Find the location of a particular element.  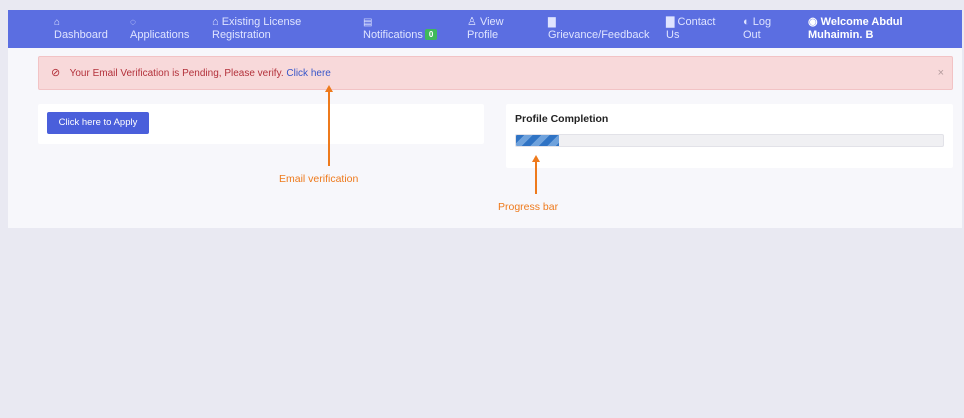

nav-view-profile-line1: View is located at coordinates (491, 22).